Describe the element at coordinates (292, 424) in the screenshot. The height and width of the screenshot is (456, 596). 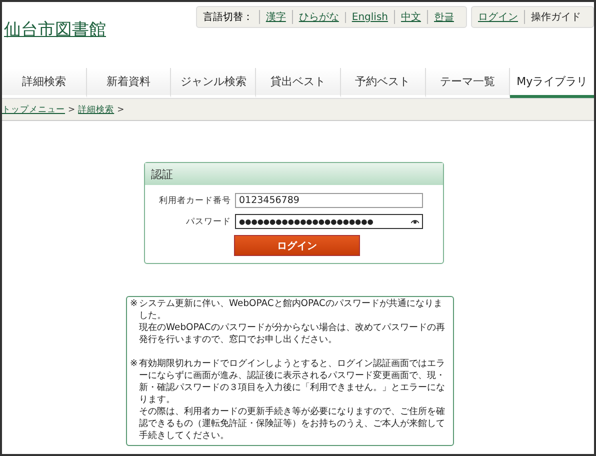
I see `notice-text: その際は、利用者カードの更新手続き等が必要になりますので、ご住所を確認できるもの（運転免許証・保険証等）をお持ちのうえ、ご本人が来館して手続きしてください。` at that location.